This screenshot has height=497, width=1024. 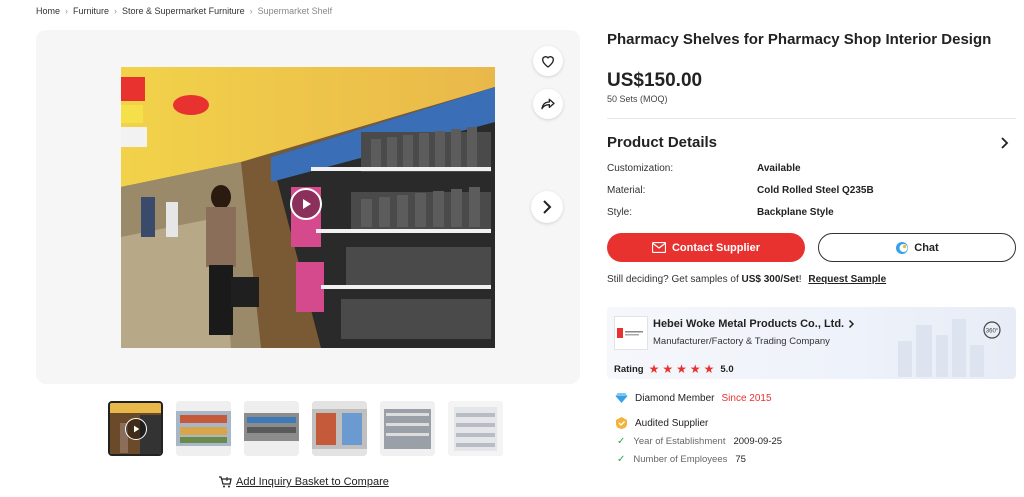 I want to click on year-value: 2009-09-25, so click(x=758, y=441).